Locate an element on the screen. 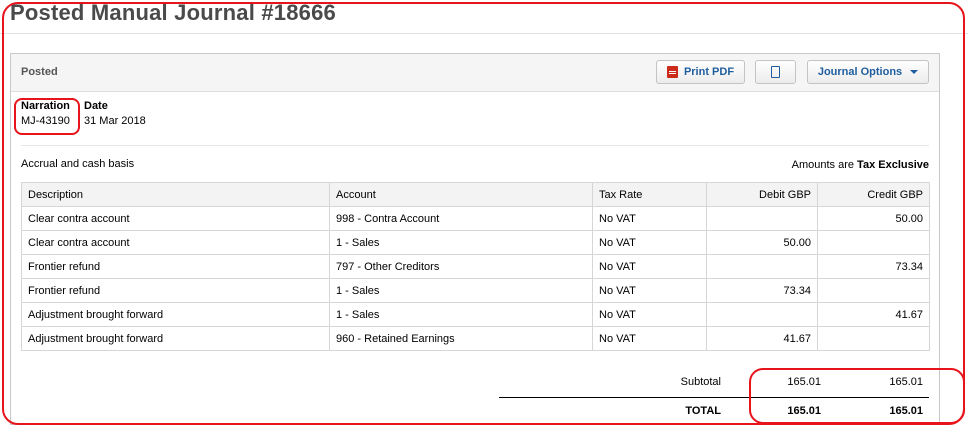  caret-down-icon is located at coordinates (914, 72).